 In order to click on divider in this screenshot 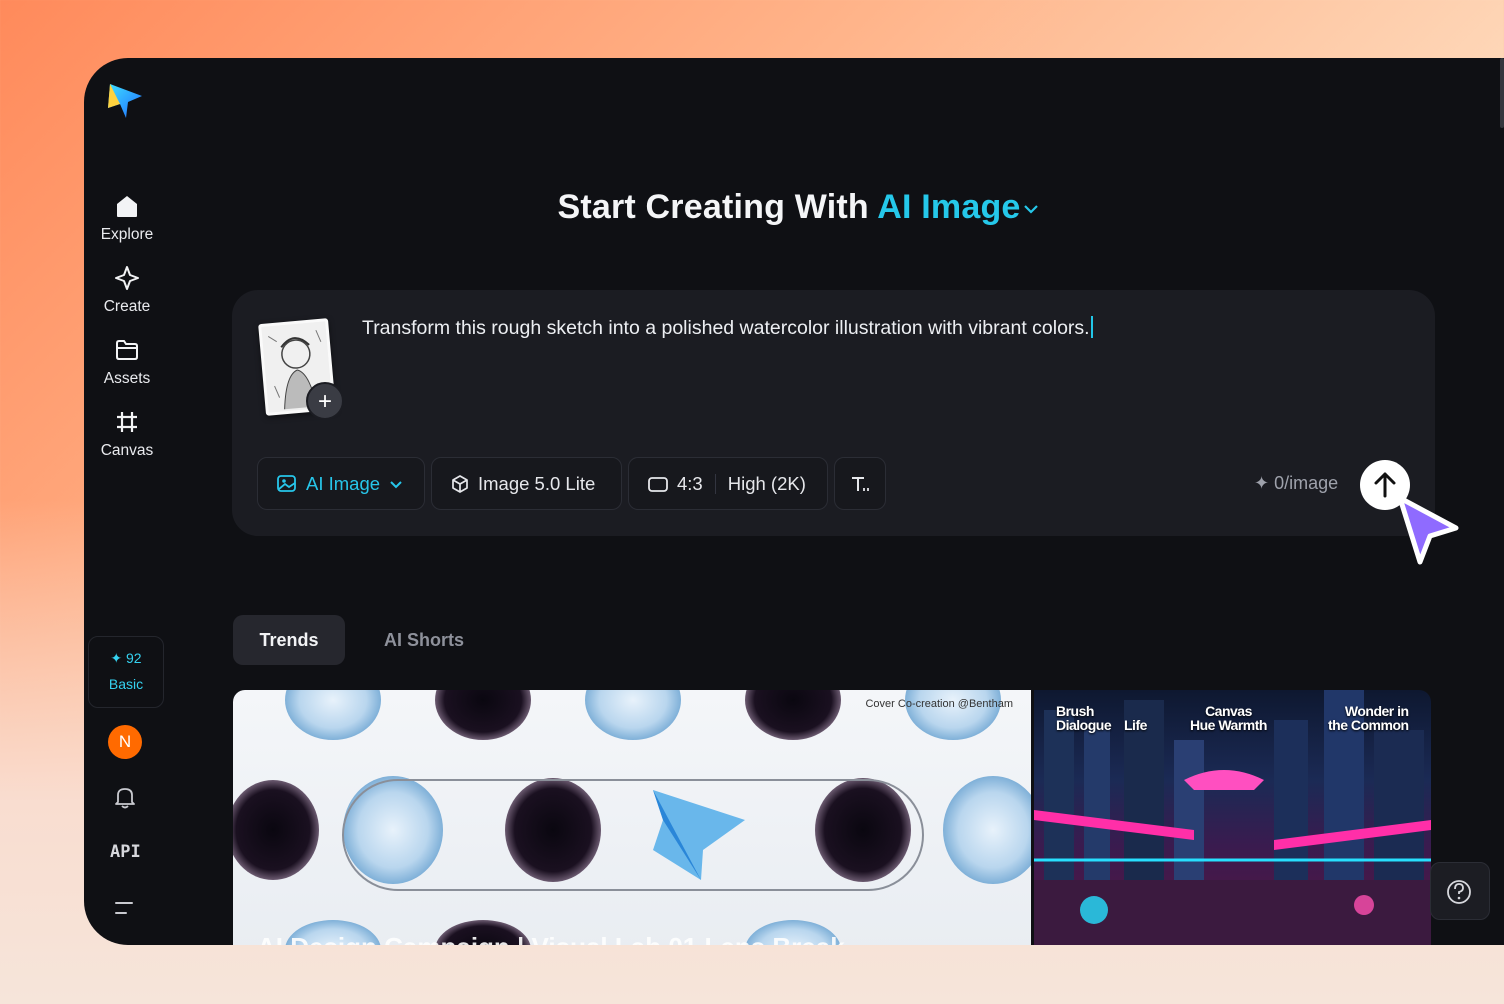, I will do `click(715, 483)`.